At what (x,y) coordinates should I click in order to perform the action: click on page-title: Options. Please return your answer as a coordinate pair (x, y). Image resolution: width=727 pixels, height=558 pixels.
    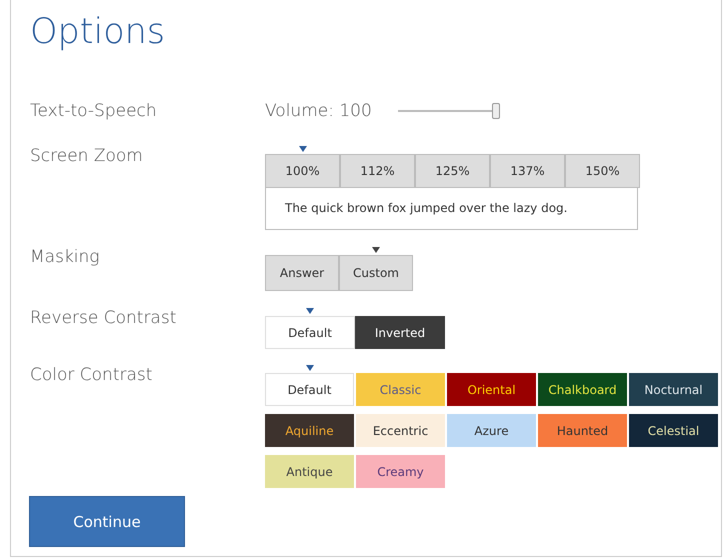
    Looking at the image, I should click on (98, 32).